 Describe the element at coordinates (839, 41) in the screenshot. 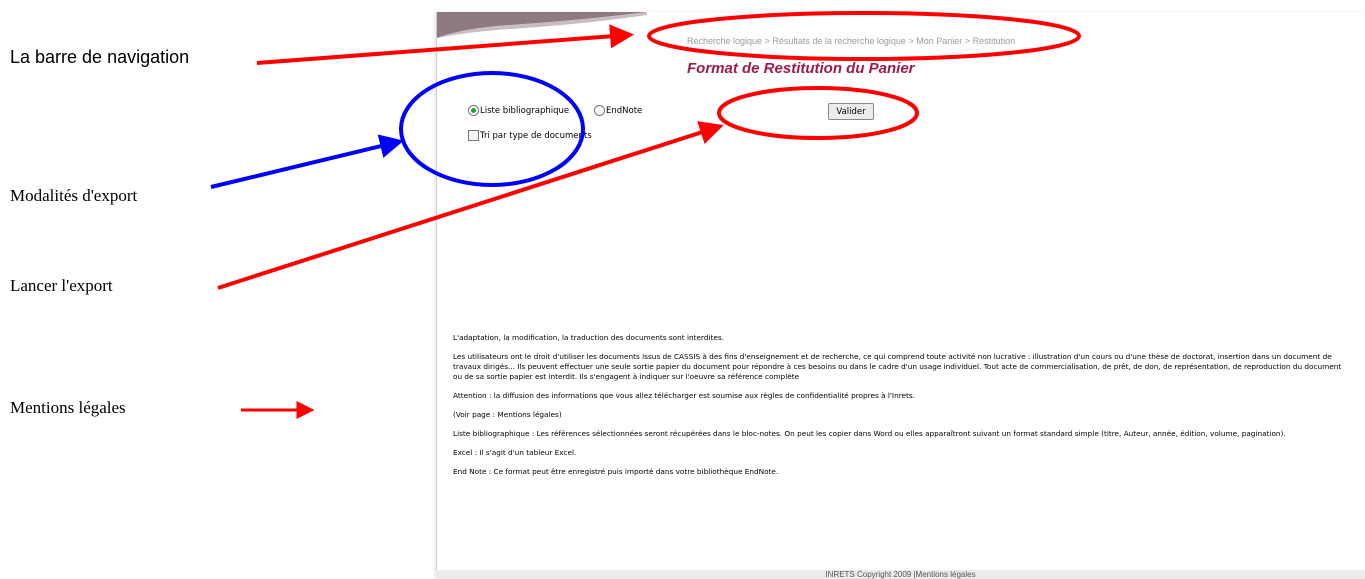

I see `breadcrumb-item-resultats: Résultats de la recherche logique` at that location.